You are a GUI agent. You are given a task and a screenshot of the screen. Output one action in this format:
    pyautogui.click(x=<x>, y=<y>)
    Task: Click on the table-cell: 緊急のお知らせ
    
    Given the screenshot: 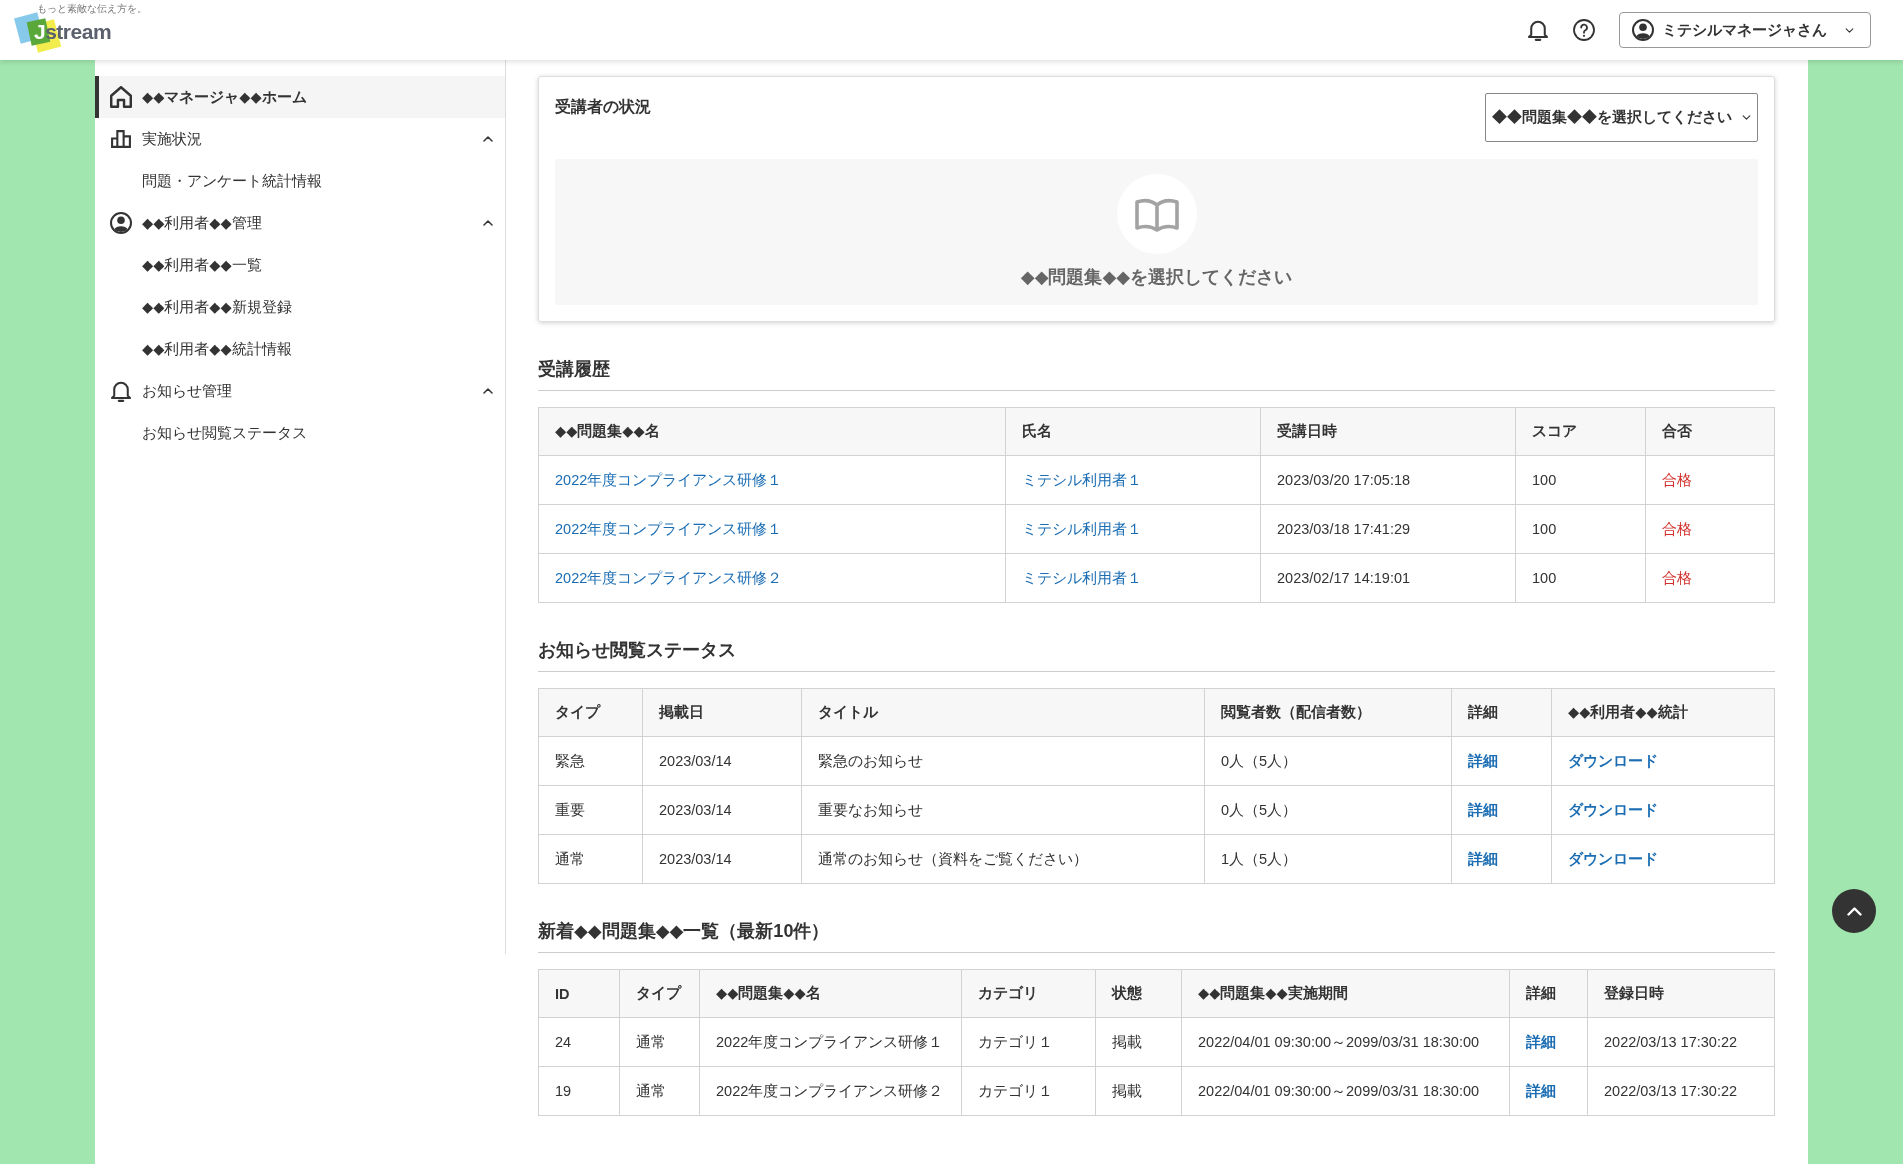 What is the action you would take?
    pyautogui.click(x=1003, y=761)
    